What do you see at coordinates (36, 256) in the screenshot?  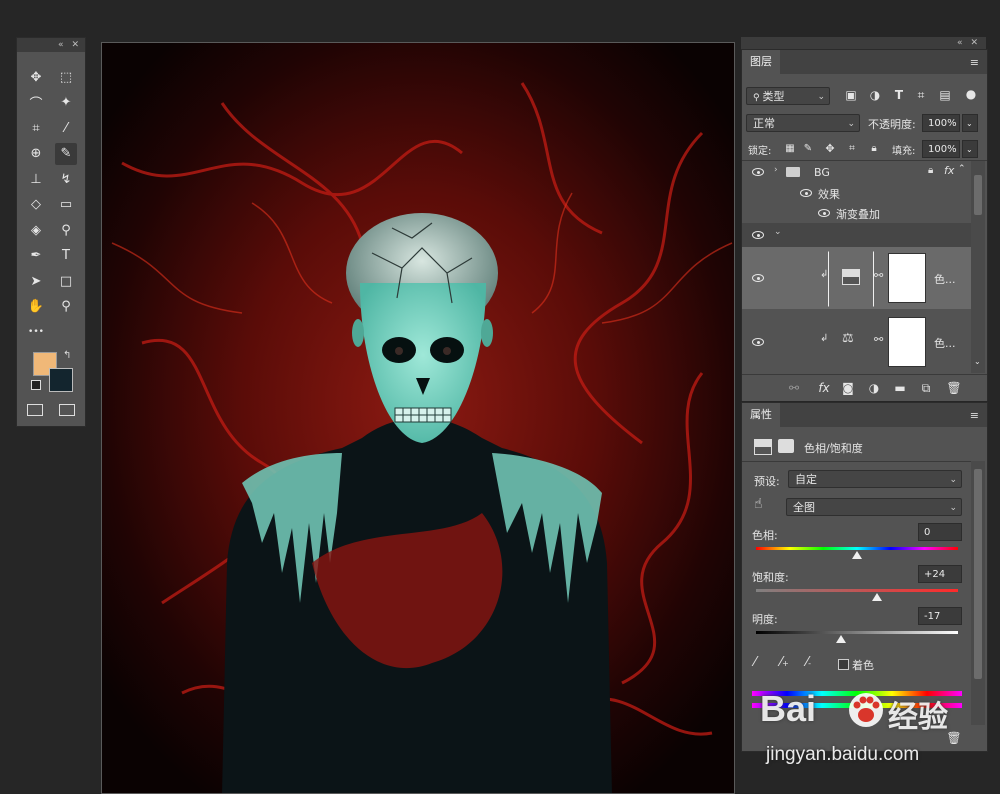 I see `pen-tool: ✒` at bounding box center [36, 256].